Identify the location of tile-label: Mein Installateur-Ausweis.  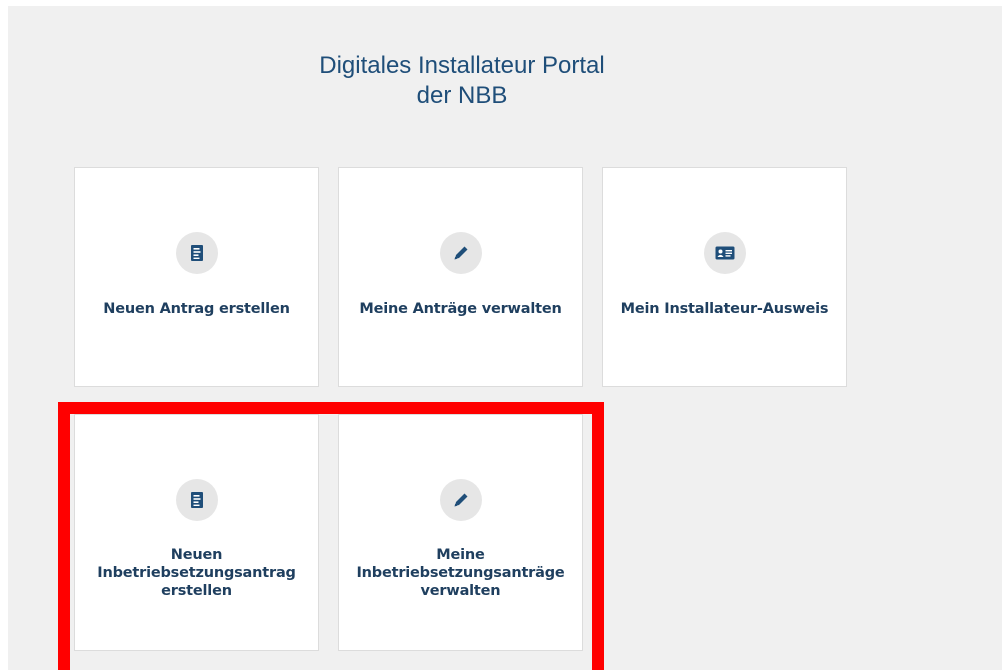
(724, 309).